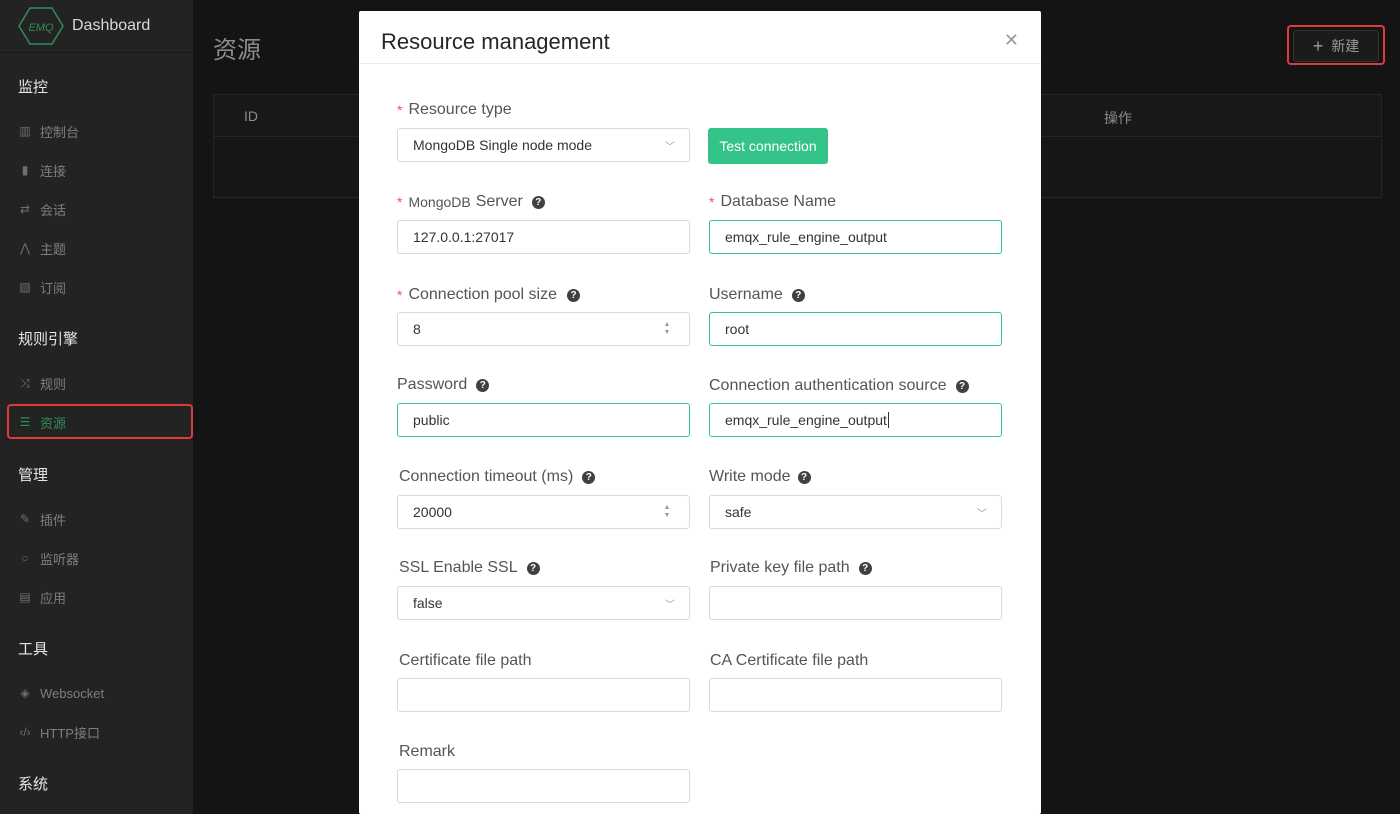 The image size is (1400, 814). I want to click on sidebar-item-console: ▥ 控制台, so click(48, 131).